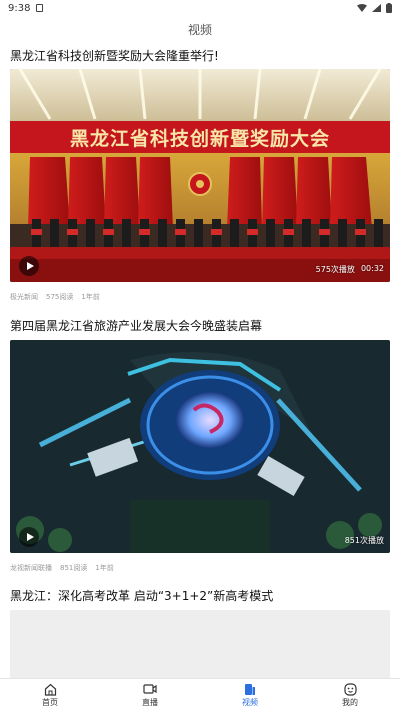  What do you see at coordinates (372, 268) in the screenshot?
I see `video-duration: 00:32` at bounding box center [372, 268].